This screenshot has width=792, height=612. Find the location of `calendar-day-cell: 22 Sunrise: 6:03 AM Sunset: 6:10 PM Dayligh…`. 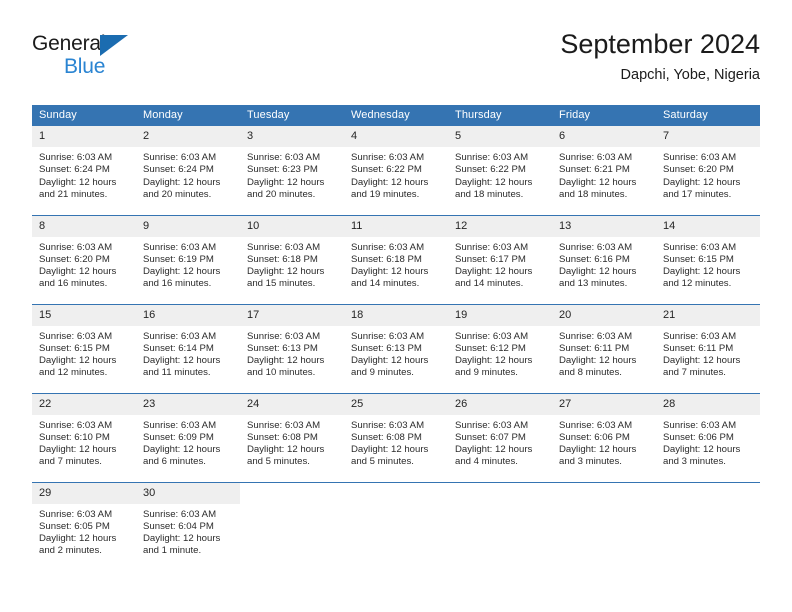

calendar-day-cell: 22 Sunrise: 6:03 AM Sunset: 6:10 PM Dayligh… is located at coordinates (84, 437).